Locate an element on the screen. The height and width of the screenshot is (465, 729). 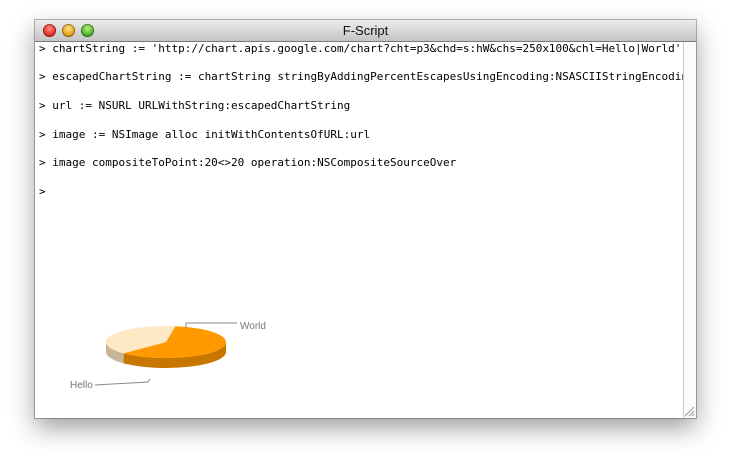
pie-chart-image: Hello World is located at coordinates (170, 357).